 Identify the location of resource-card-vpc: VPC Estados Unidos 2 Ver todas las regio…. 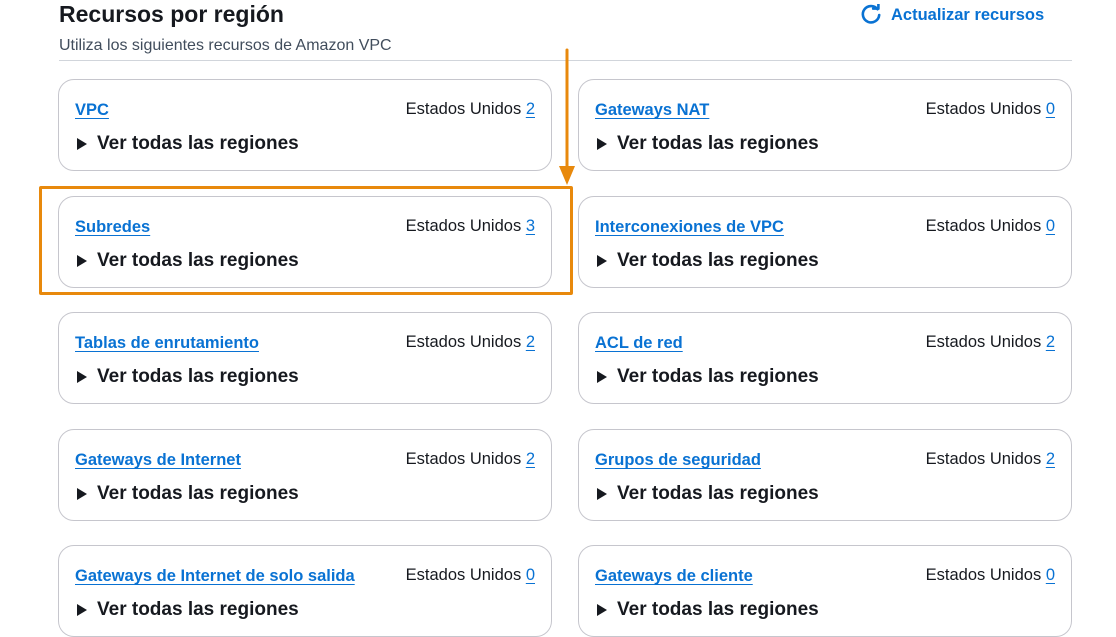
(305, 125).